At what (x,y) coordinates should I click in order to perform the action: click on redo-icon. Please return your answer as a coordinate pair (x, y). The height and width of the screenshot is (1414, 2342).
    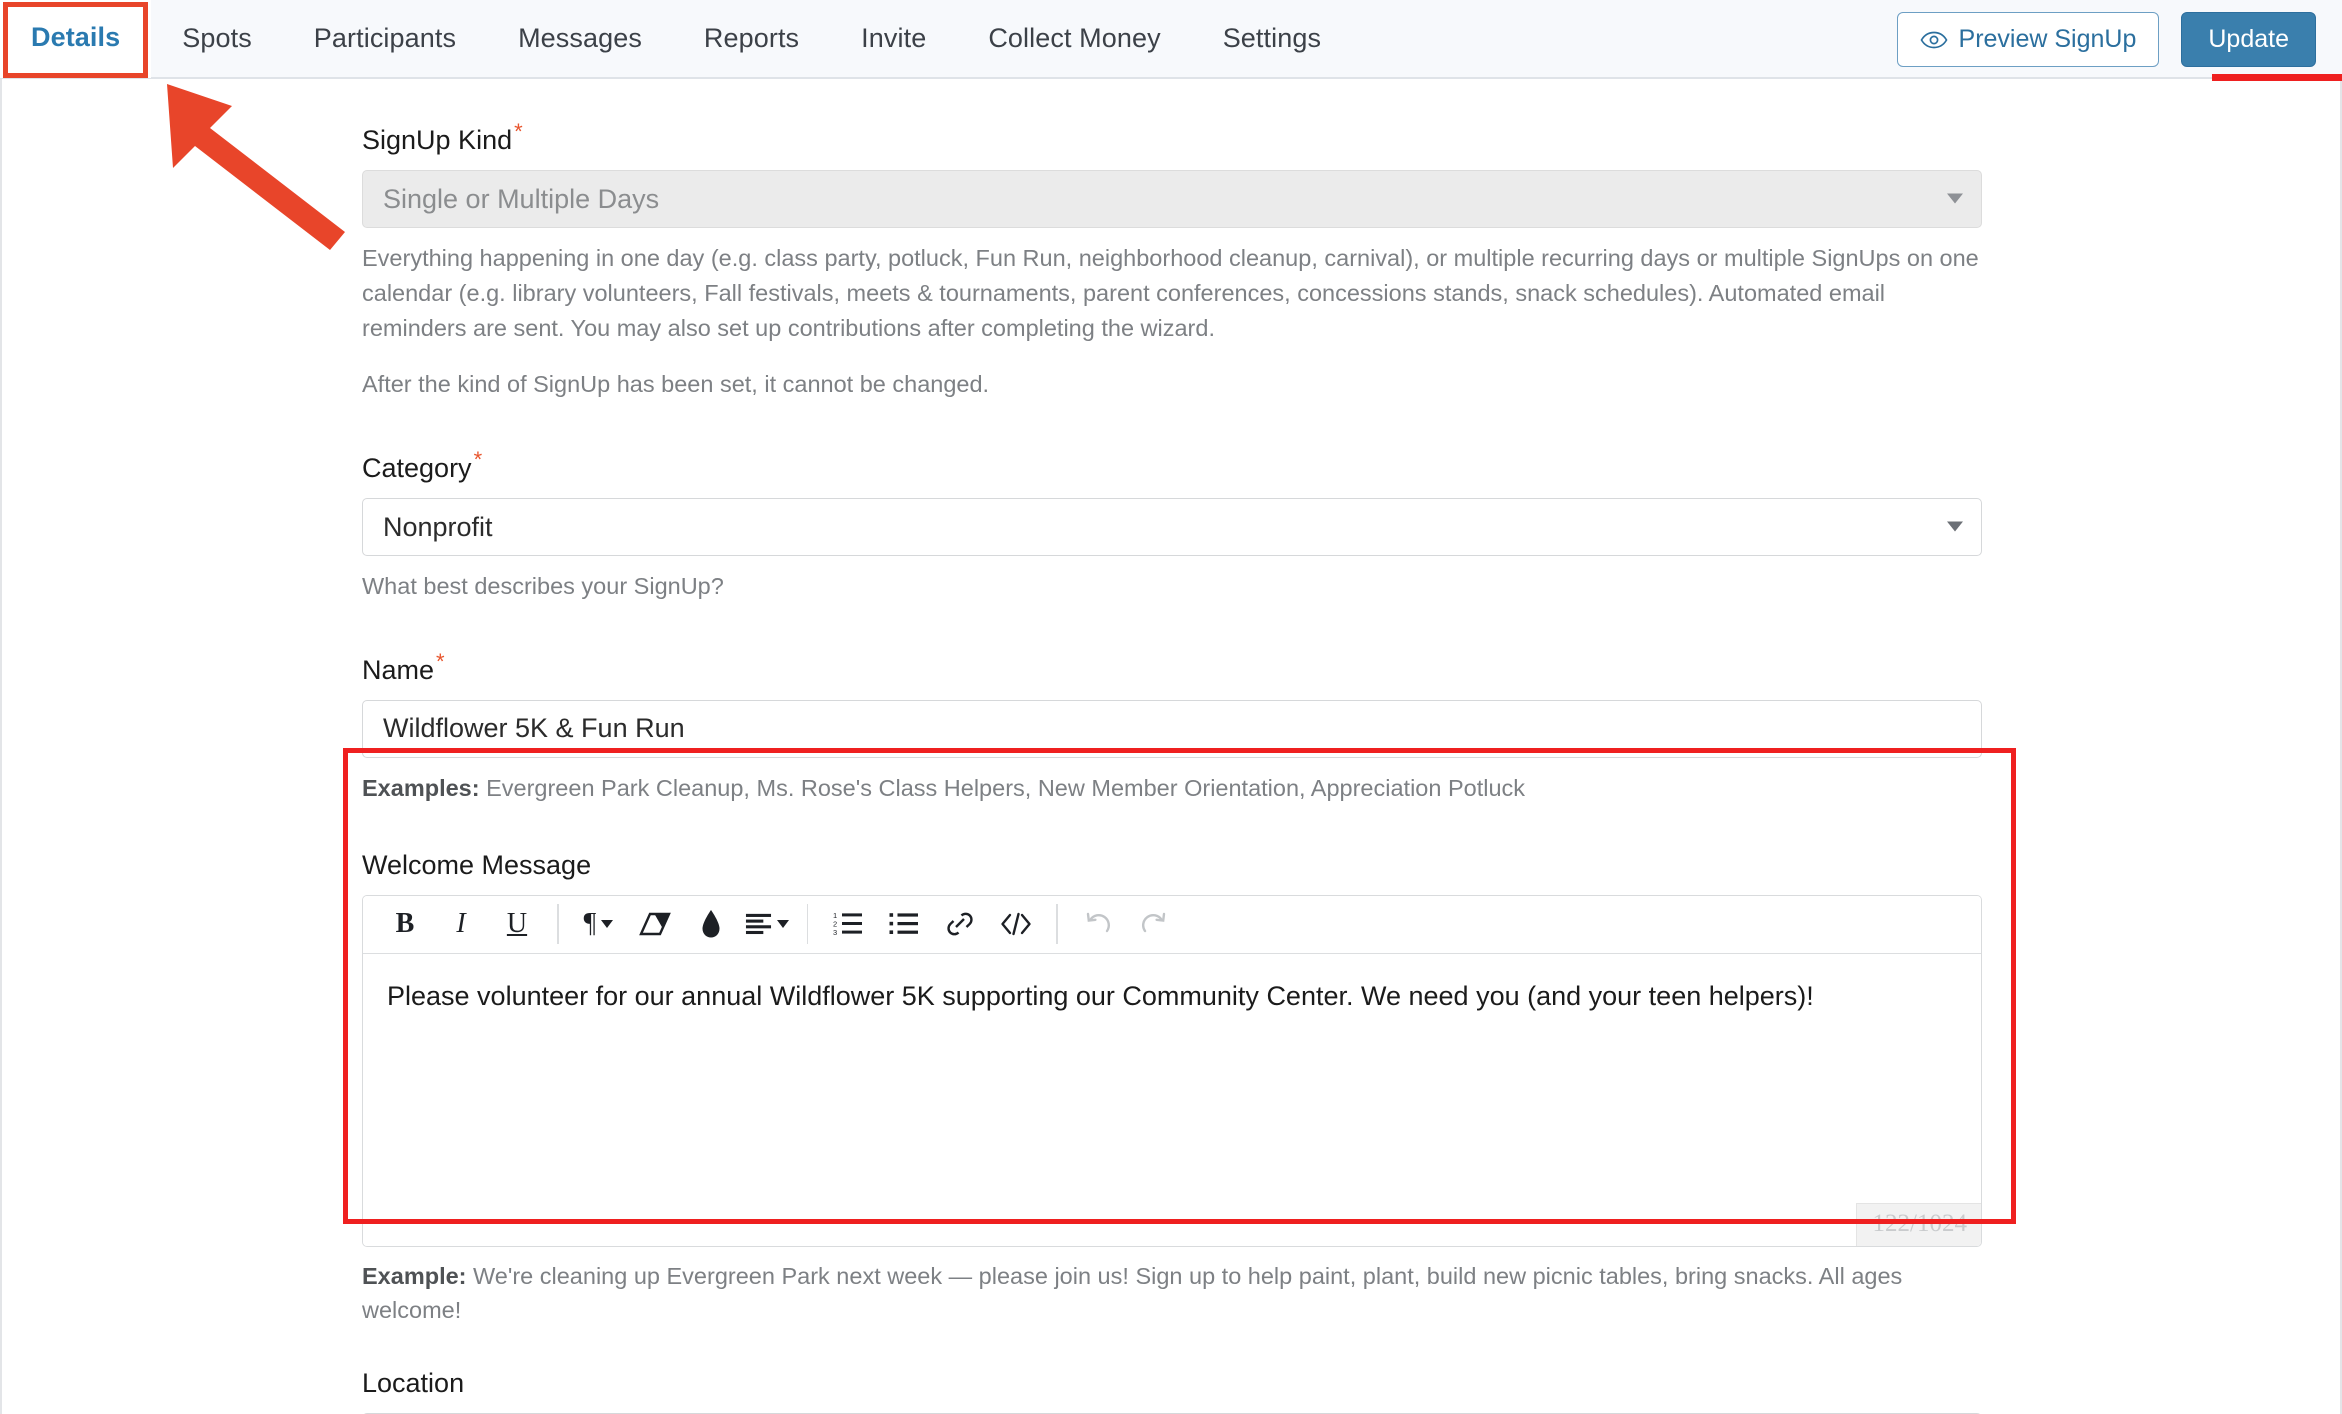
    Looking at the image, I should click on (1154, 924).